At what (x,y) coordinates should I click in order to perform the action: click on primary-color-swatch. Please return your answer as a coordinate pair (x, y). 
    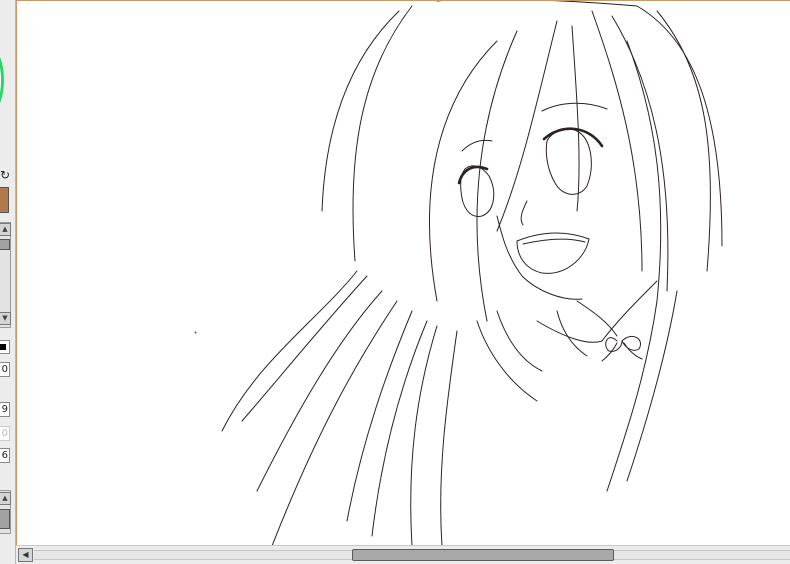
    Looking at the image, I should click on (4, 200).